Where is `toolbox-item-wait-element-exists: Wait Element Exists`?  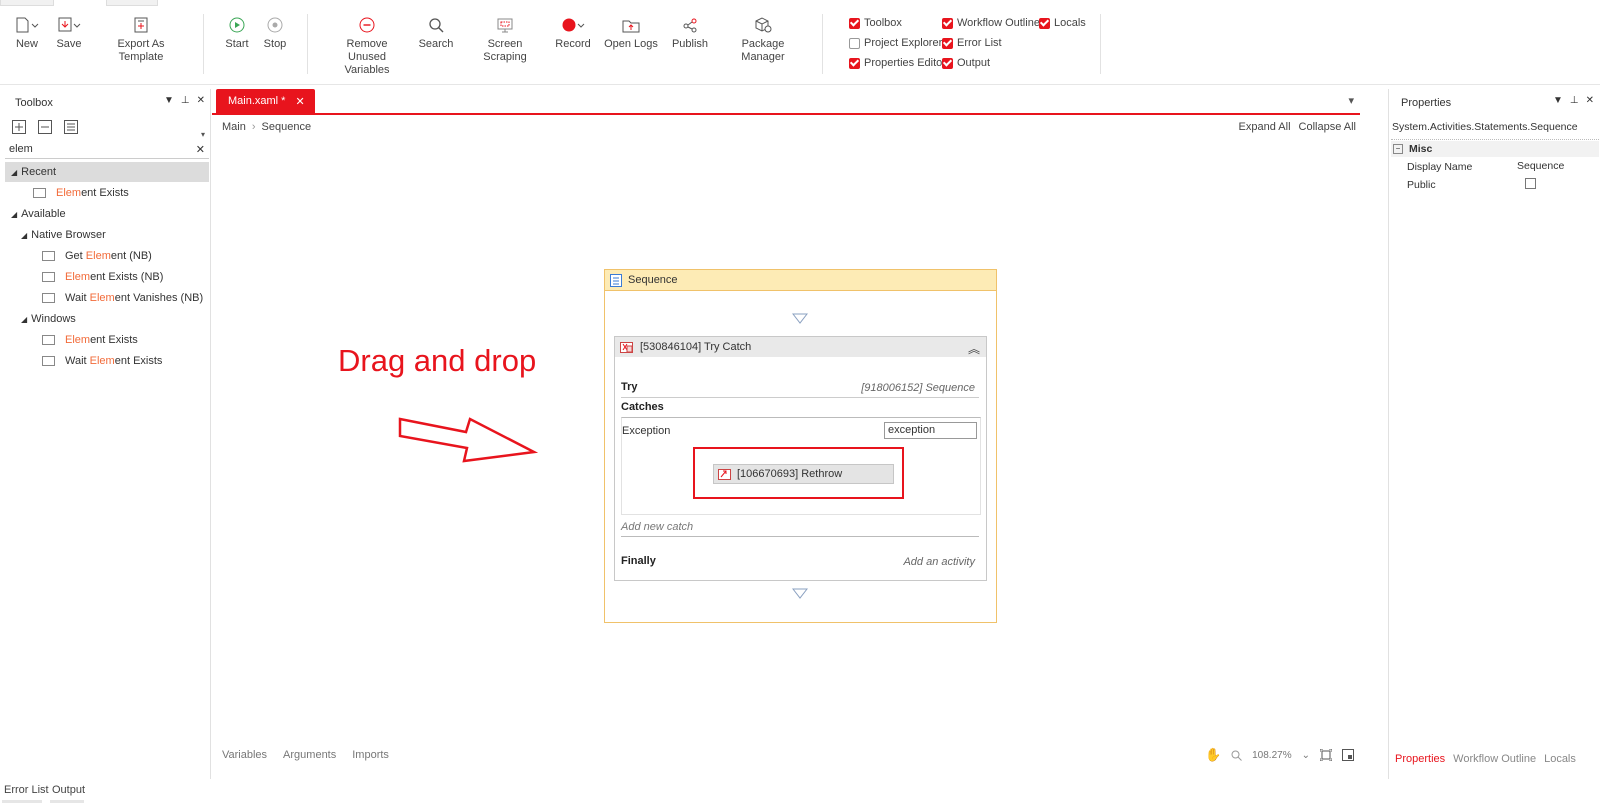
toolbox-item-wait-element-exists: Wait Element Exists is located at coordinates (102, 361).